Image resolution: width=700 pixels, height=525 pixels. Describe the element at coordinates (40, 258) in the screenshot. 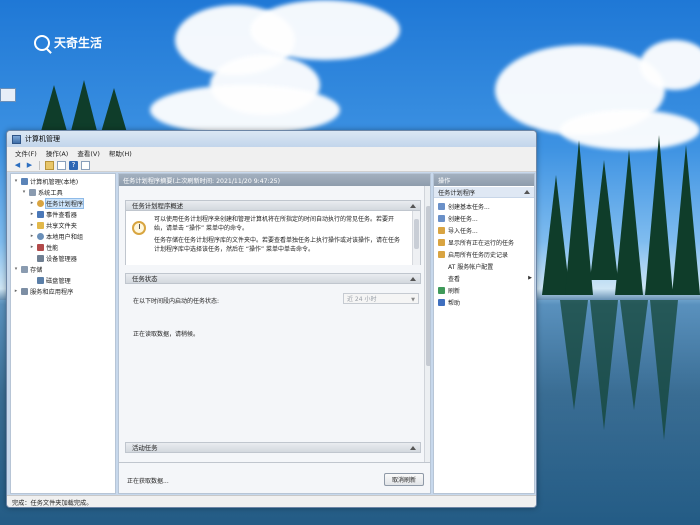

I see `device-manager-icon` at that location.